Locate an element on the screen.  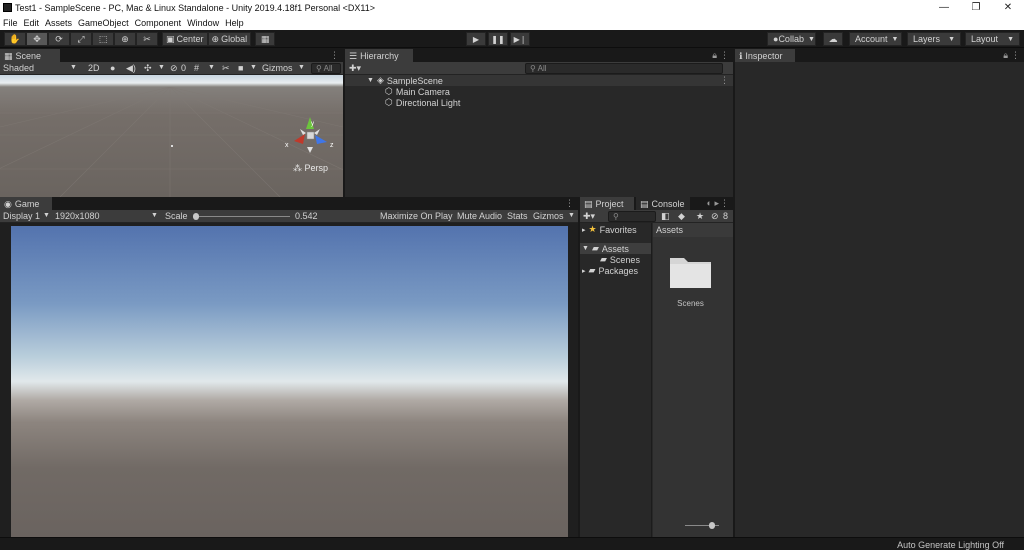
hierarchy-search-input: ⚲ All is located at coordinates (624, 68).